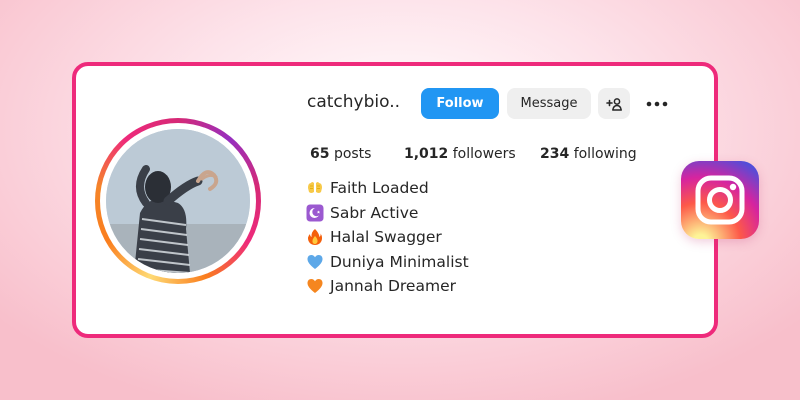  I want to click on posts-label: posts, so click(352, 154).